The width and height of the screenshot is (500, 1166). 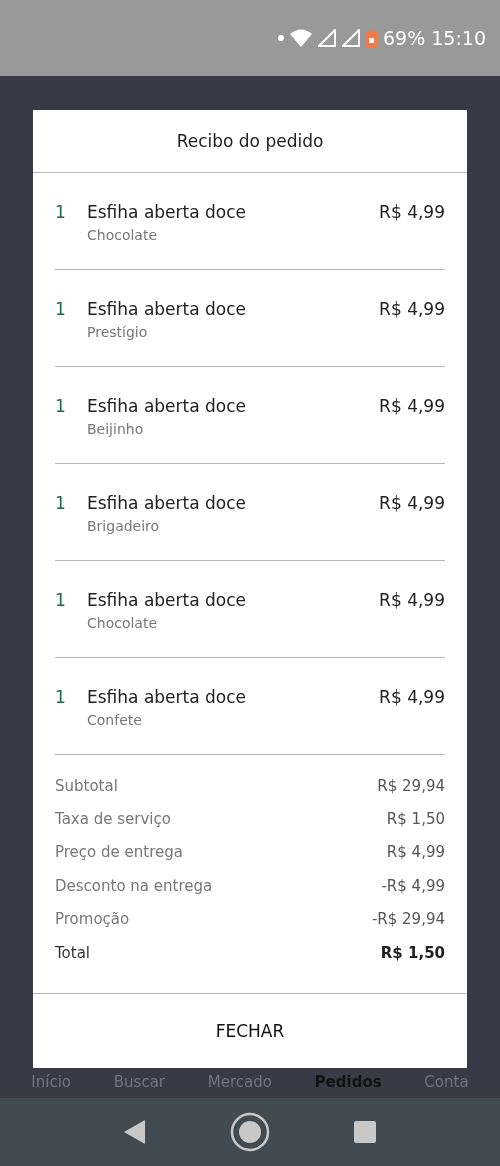 What do you see at coordinates (250, 141) in the screenshot?
I see `dialog-title: Recibo do pedido` at bounding box center [250, 141].